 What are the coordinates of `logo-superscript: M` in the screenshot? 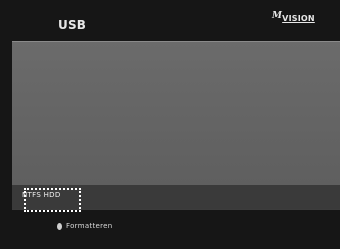 It's located at (277, 16).